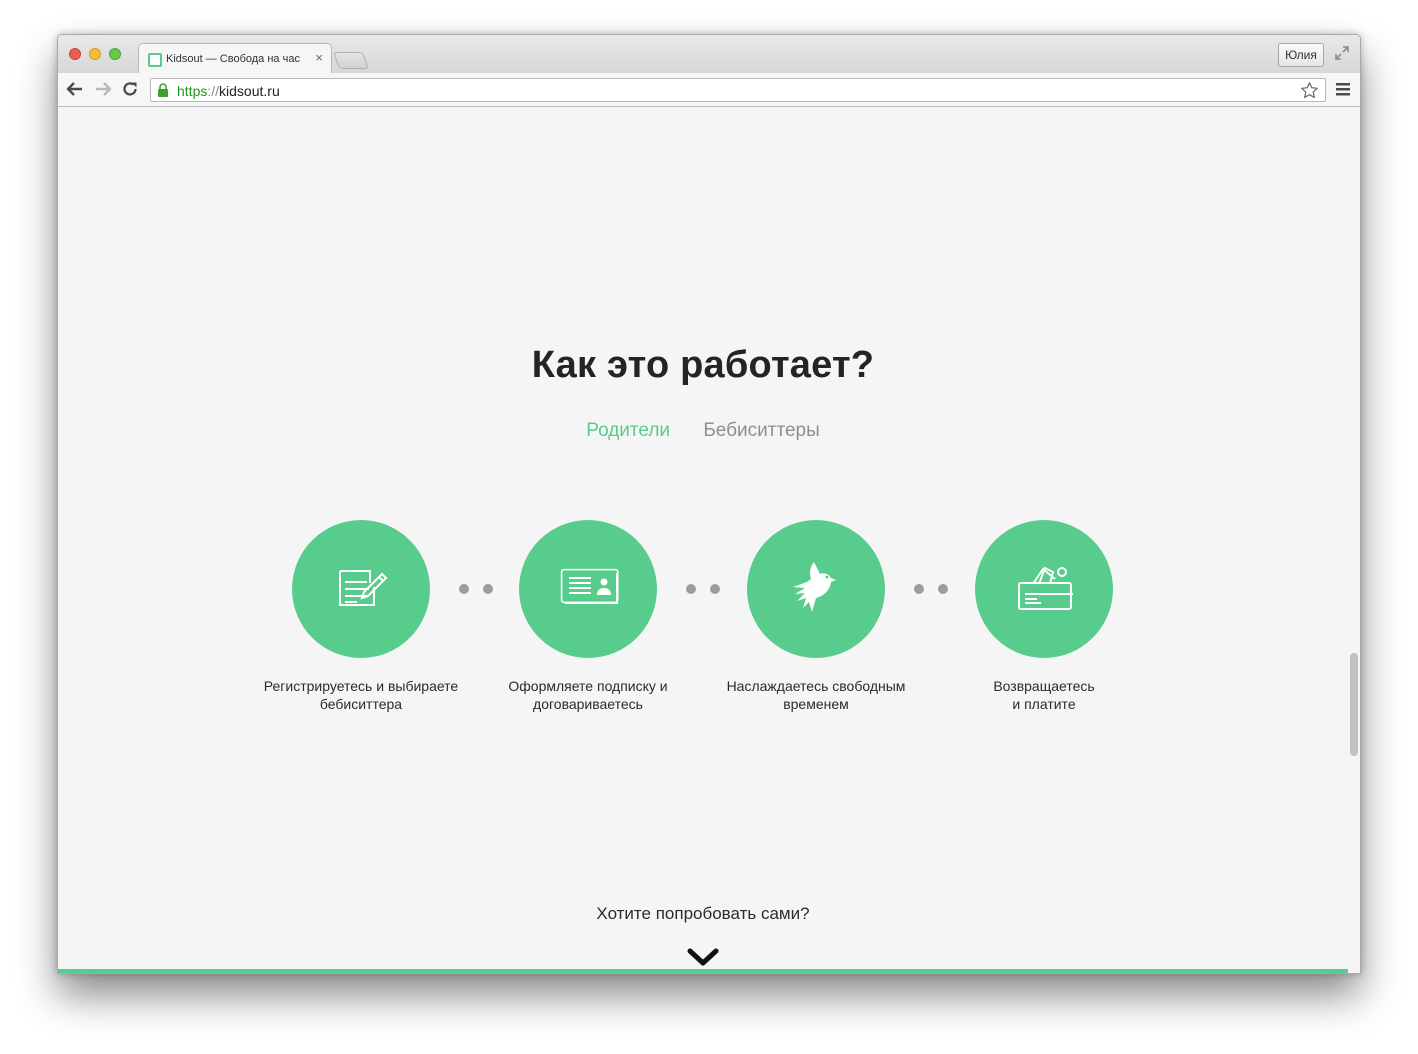 This screenshot has width=1418, height=1054. What do you see at coordinates (589, 586) in the screenshot?
I see `id-card-icon` at bounding box center [589, 586].